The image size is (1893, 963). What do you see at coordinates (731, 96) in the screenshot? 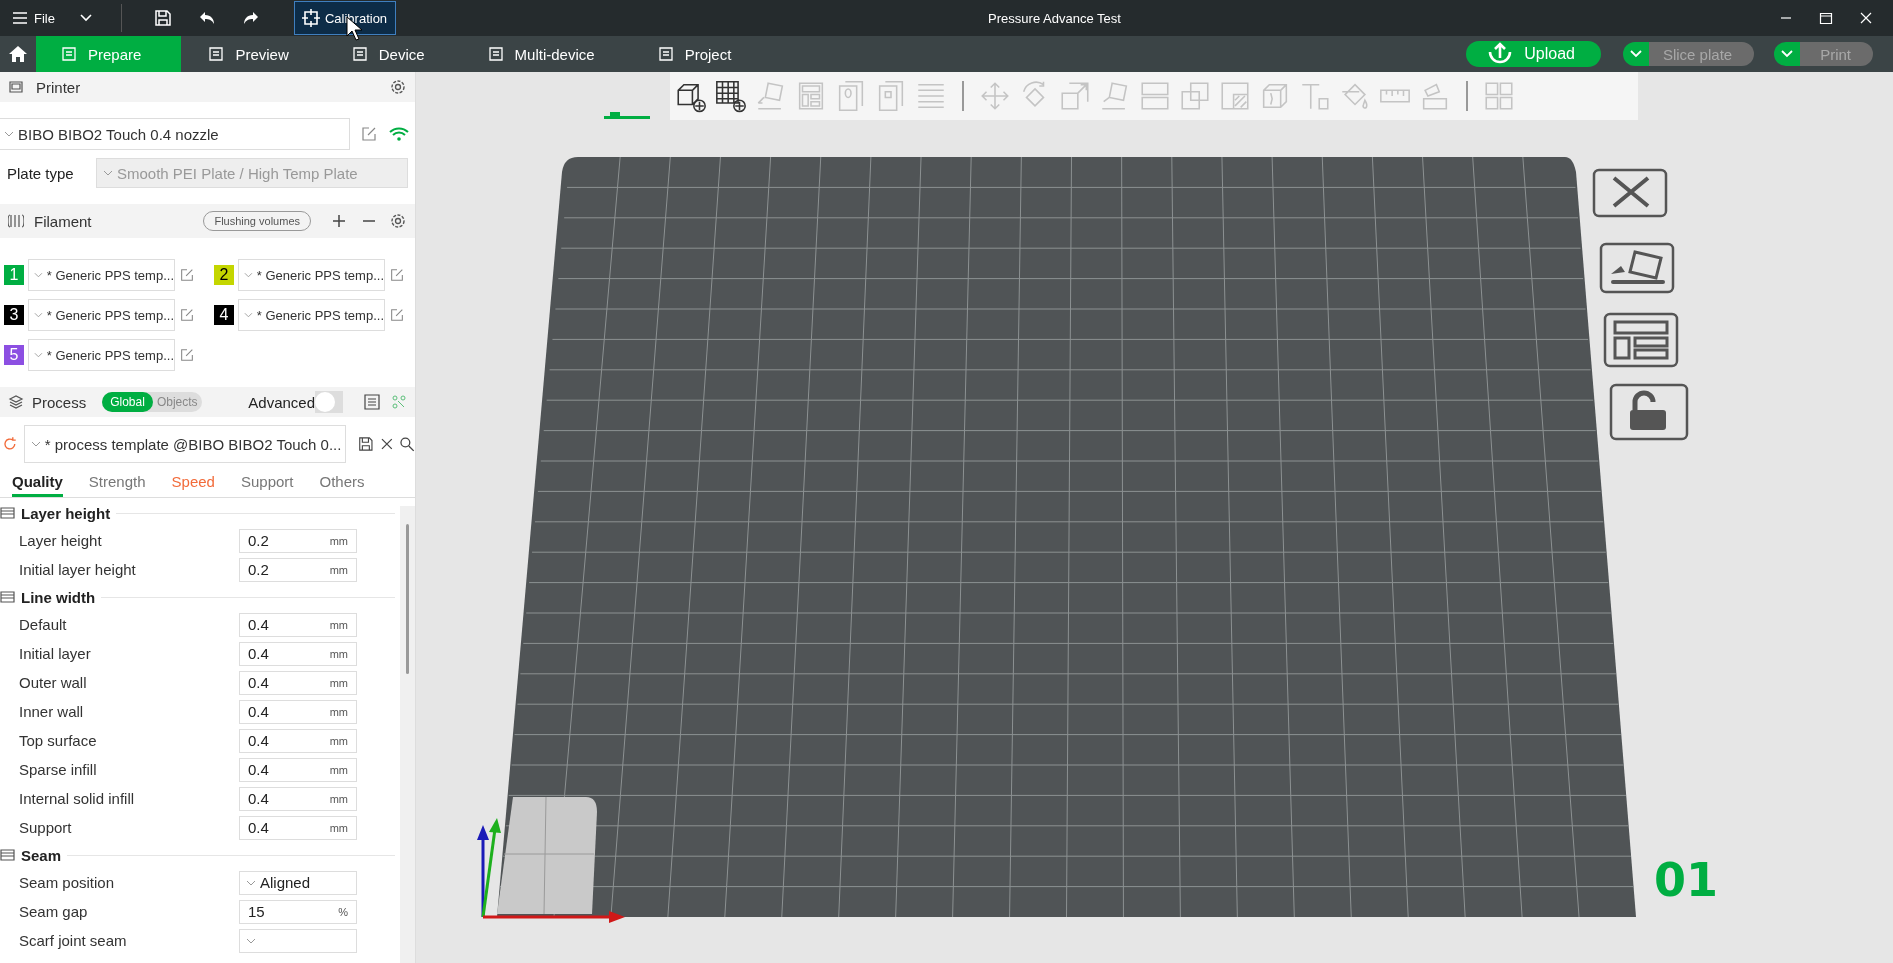
I see `grid-plus-icon` at bounding box center [731, 96].